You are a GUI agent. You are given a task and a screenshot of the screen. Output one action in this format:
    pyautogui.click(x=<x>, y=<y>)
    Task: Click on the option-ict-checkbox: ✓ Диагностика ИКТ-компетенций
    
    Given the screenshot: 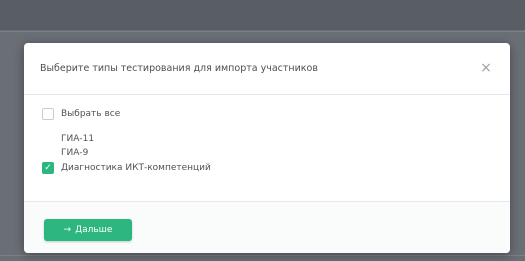 What is the action you would take?
    pyautogui.click(x=126, y=168)
    